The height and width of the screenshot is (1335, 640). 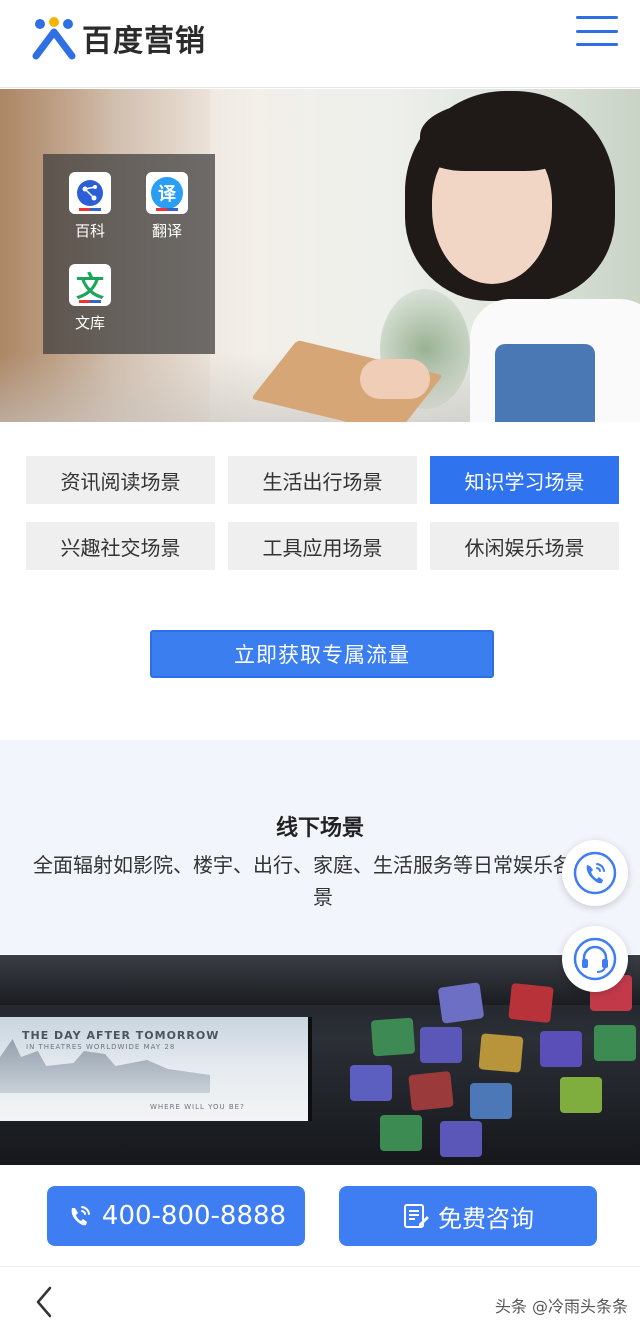 What do you see at coordinates (597, 31) in the screenshot?
I see `menu-icon` at bounding box center [597, 31].